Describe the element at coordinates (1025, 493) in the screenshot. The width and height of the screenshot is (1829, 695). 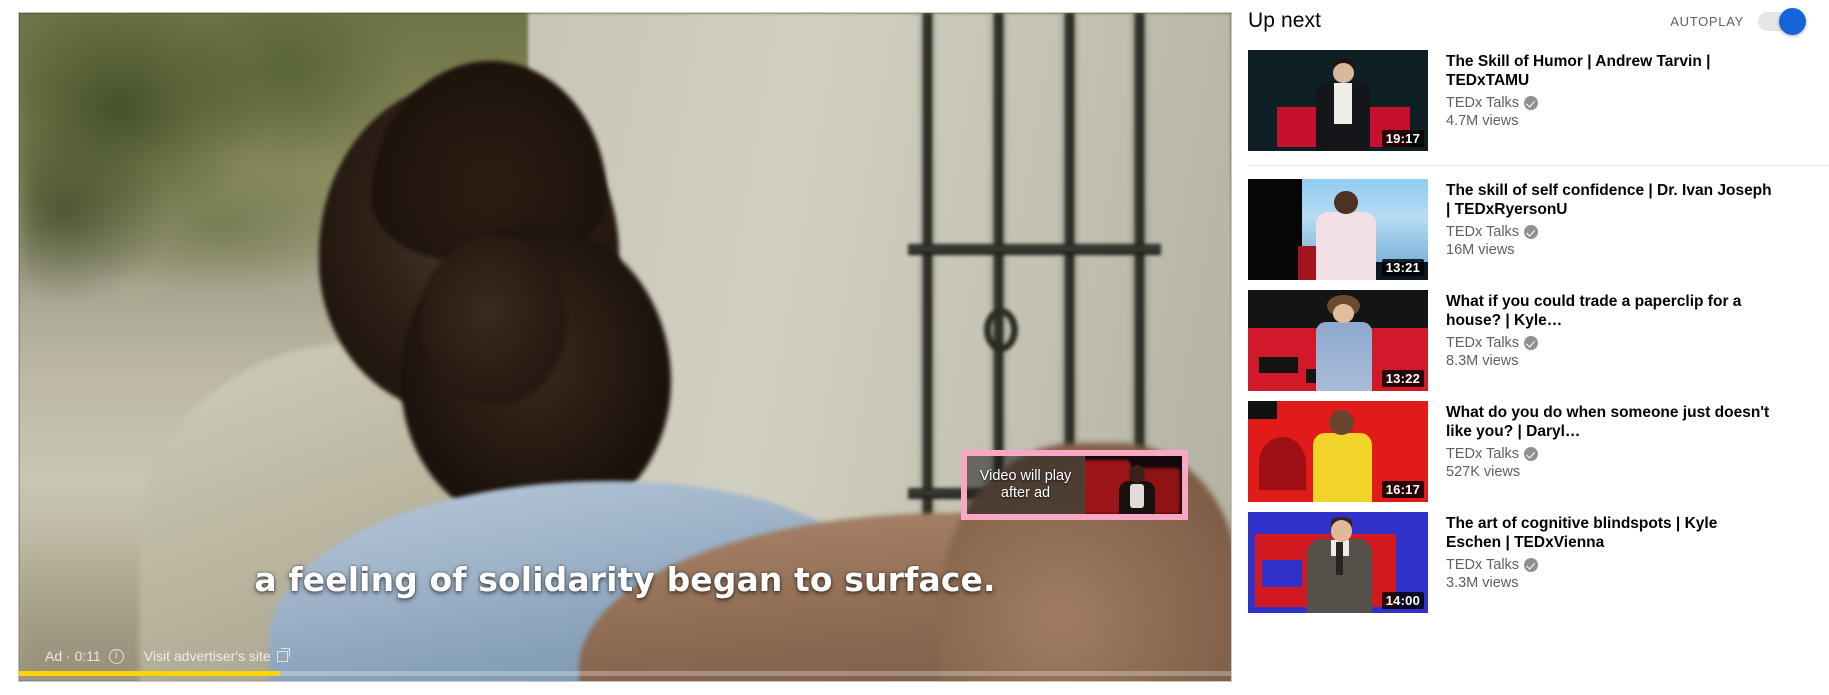
I see `overlay-line-2: after ad` at that location.